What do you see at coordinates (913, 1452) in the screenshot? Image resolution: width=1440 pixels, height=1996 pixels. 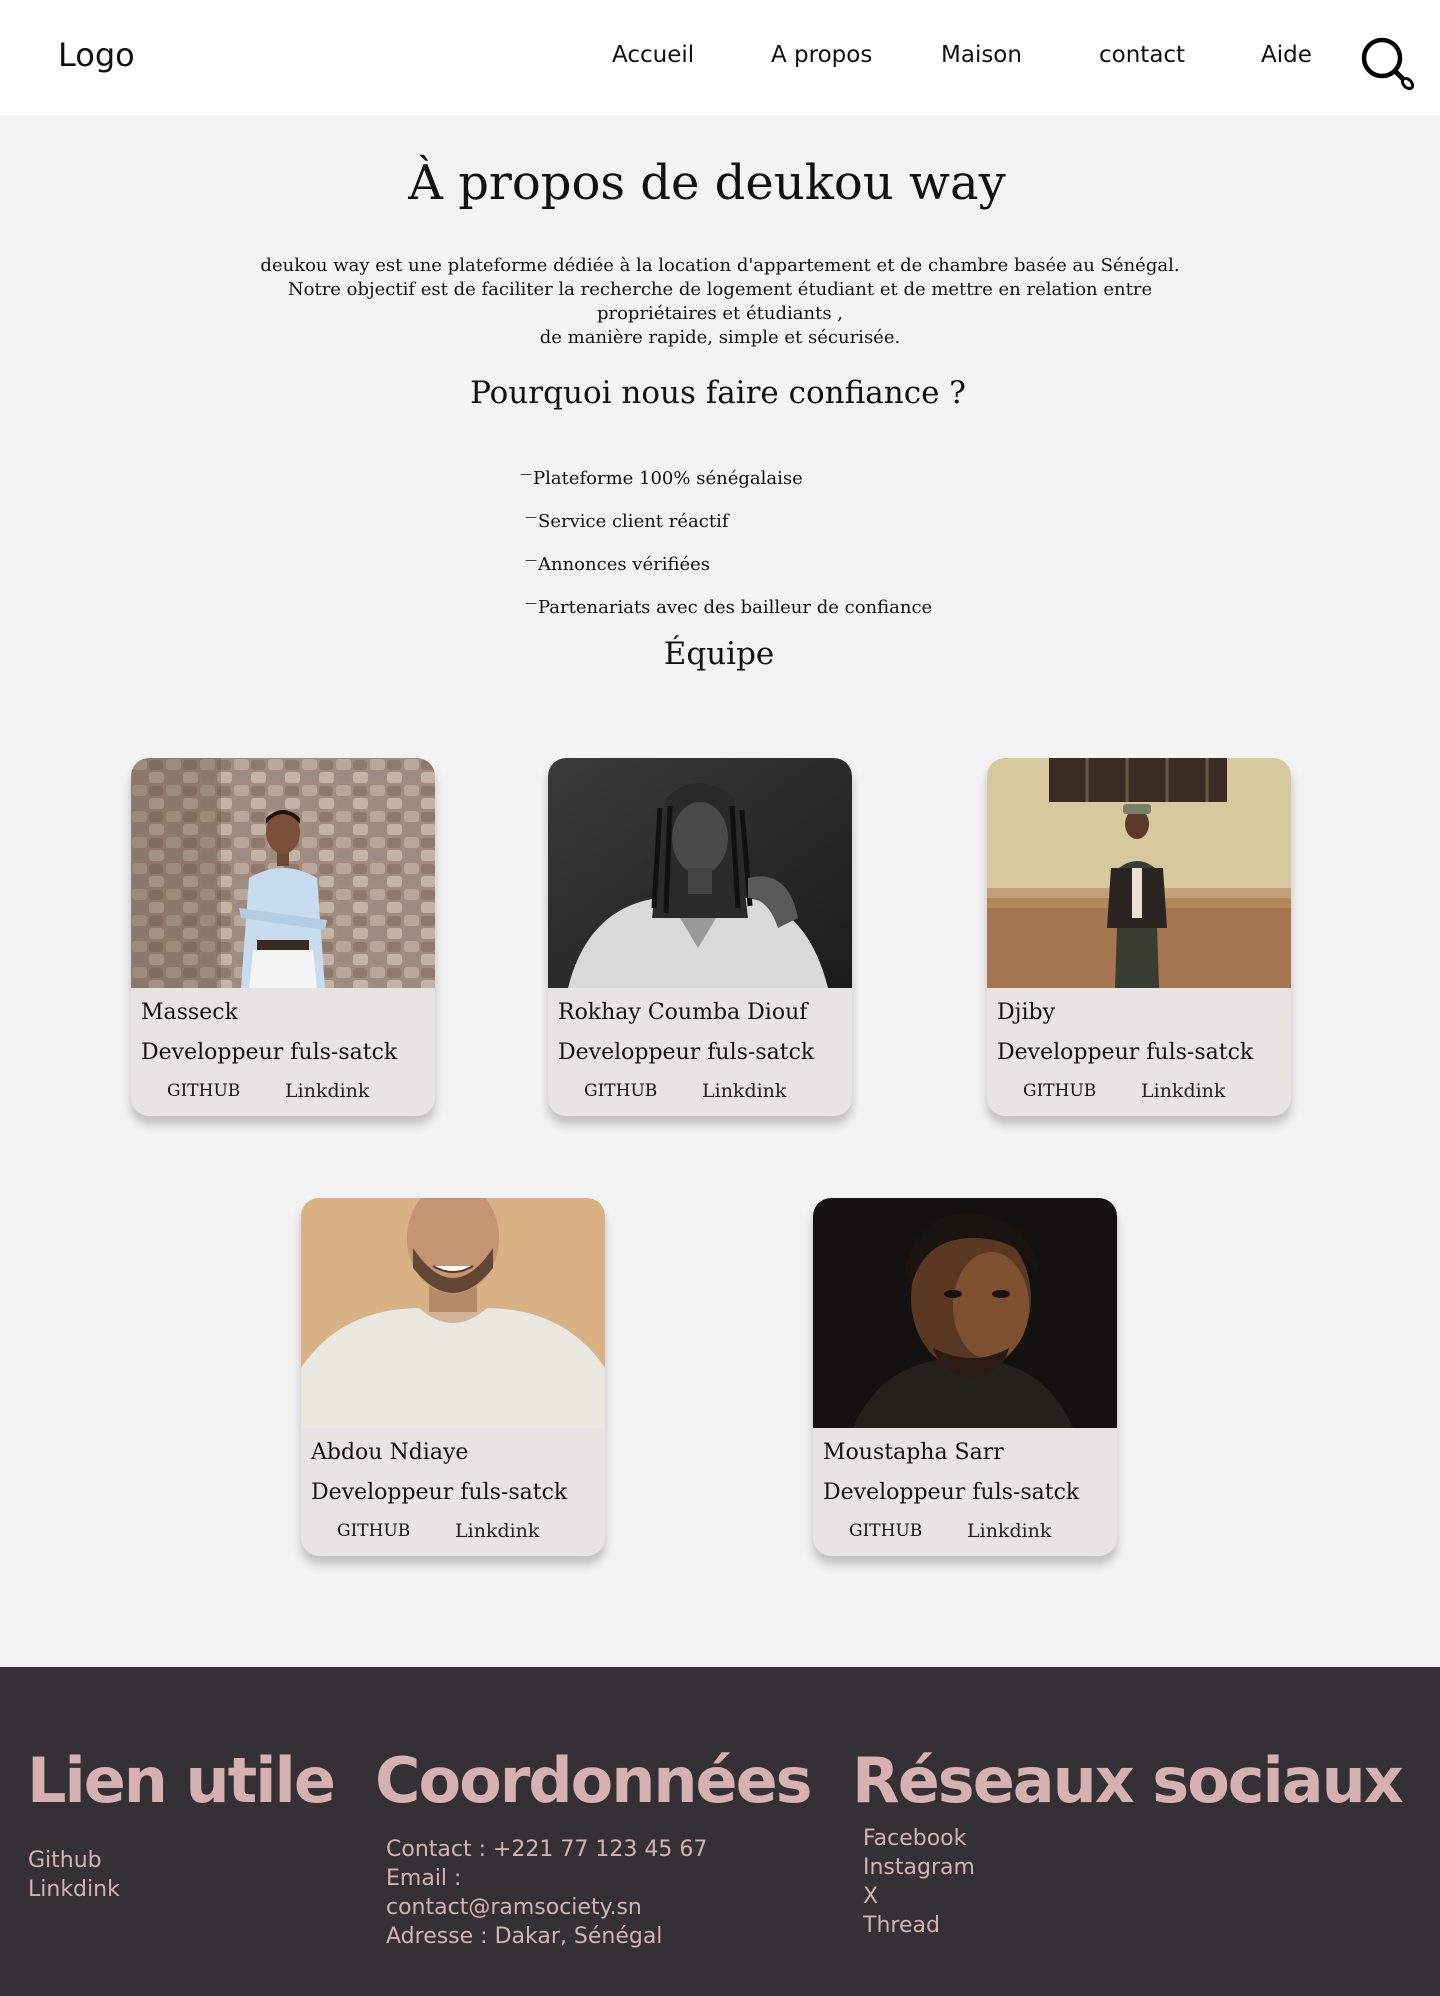 I see `member-name: Moustapha Sarr` at bounding box center [913, 1452].